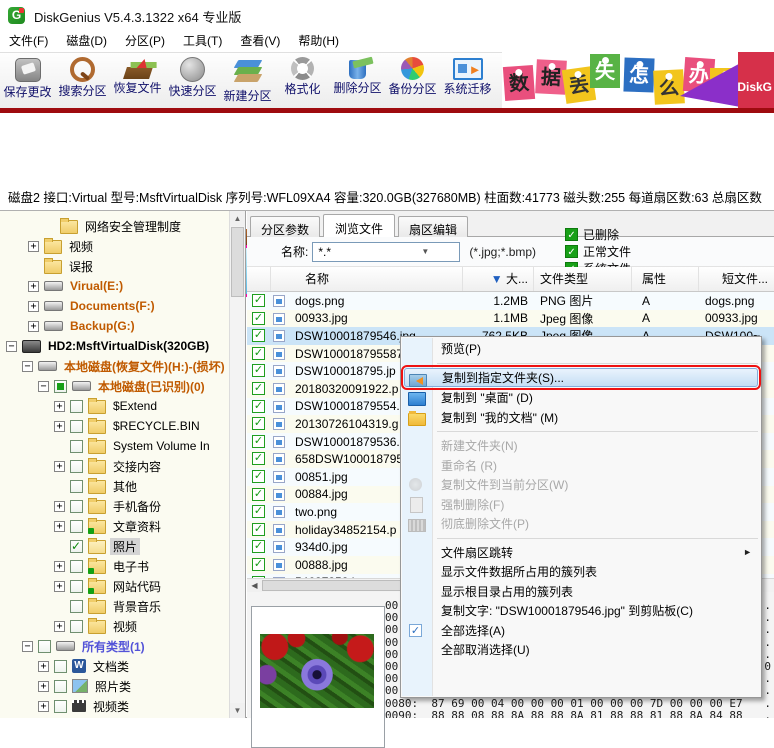 The width and height of the screenshot is (774, 748). I want to click on menubar-item: 分区(P), so click(145, 41).